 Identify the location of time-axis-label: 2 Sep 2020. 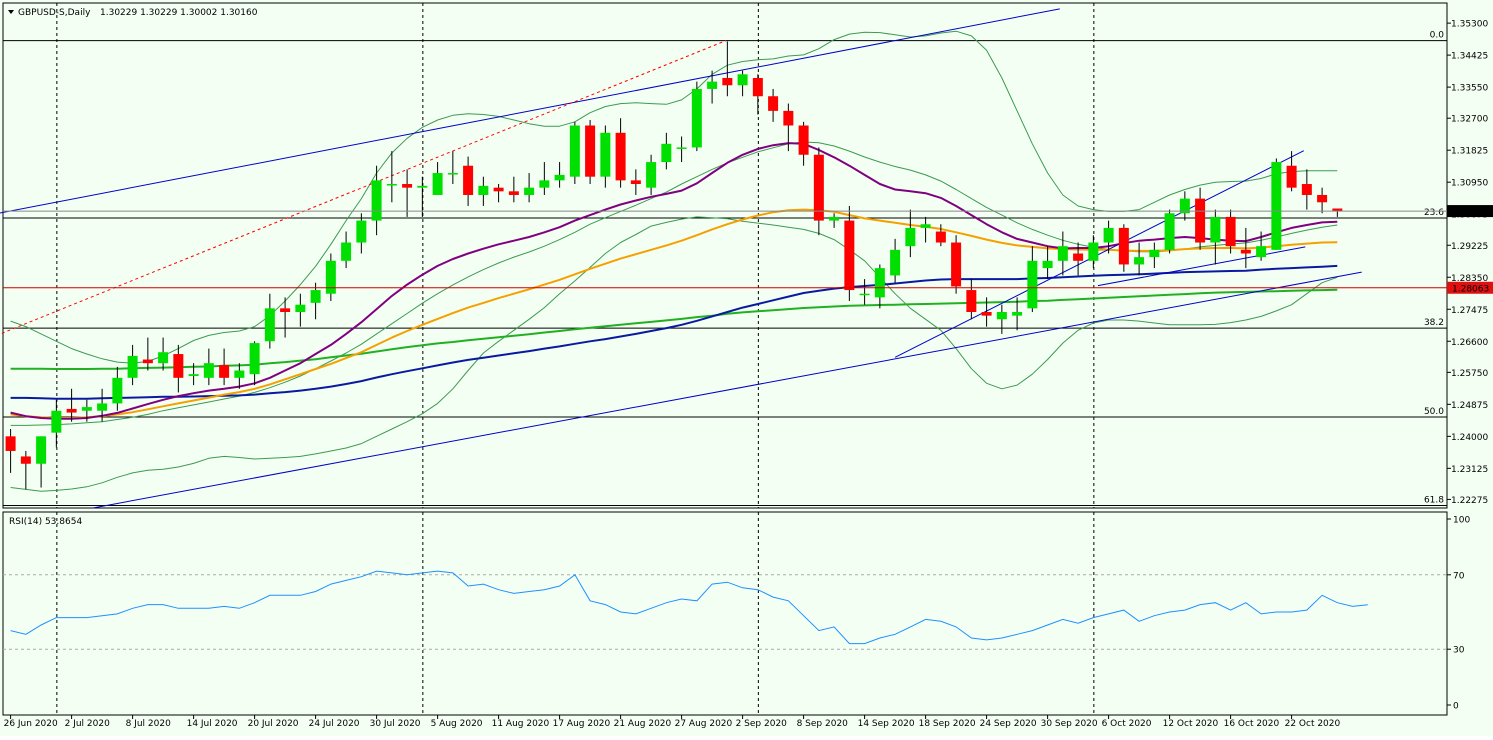
(762, 724).